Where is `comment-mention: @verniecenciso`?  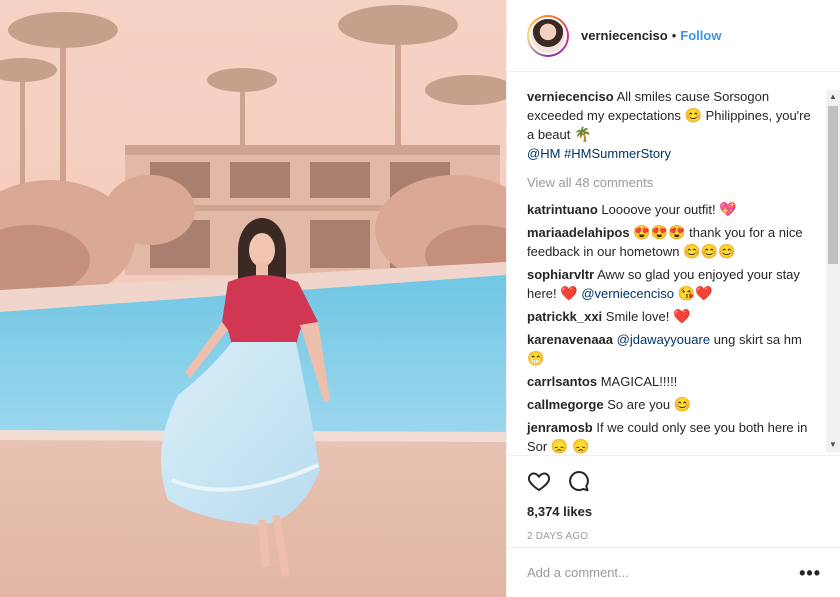
comment-mention: @verniecenciso is located at coordinates (627, 293).